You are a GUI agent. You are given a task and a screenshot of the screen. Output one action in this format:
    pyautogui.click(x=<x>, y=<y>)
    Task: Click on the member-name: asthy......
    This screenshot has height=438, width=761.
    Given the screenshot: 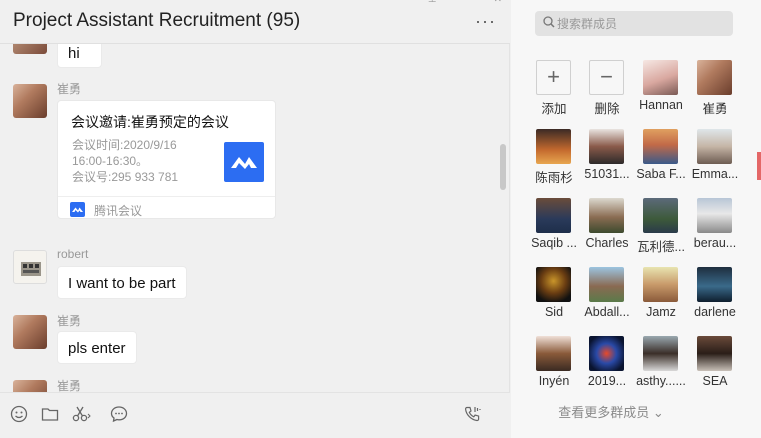 What is the action you would take?
    pyautogui.click(x=661, y=381)
    